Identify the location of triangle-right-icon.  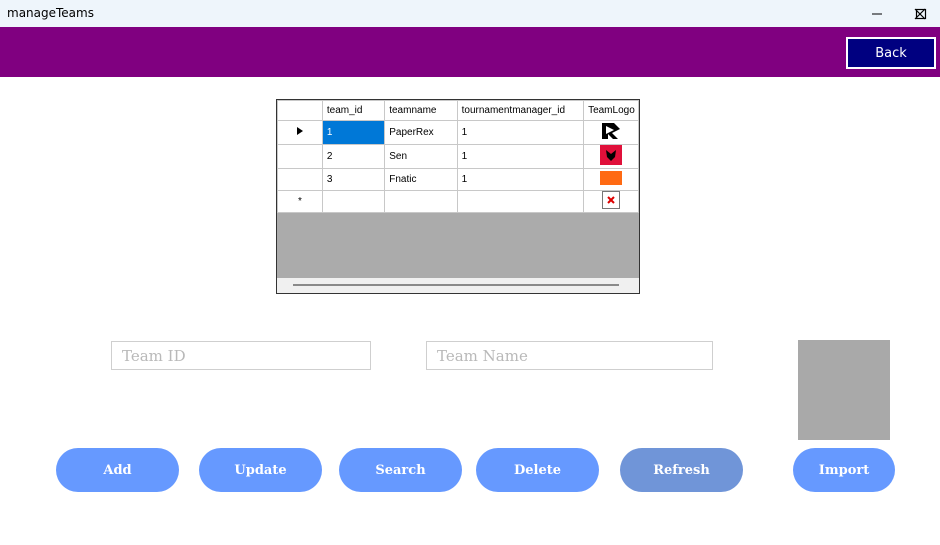
(299, 131).